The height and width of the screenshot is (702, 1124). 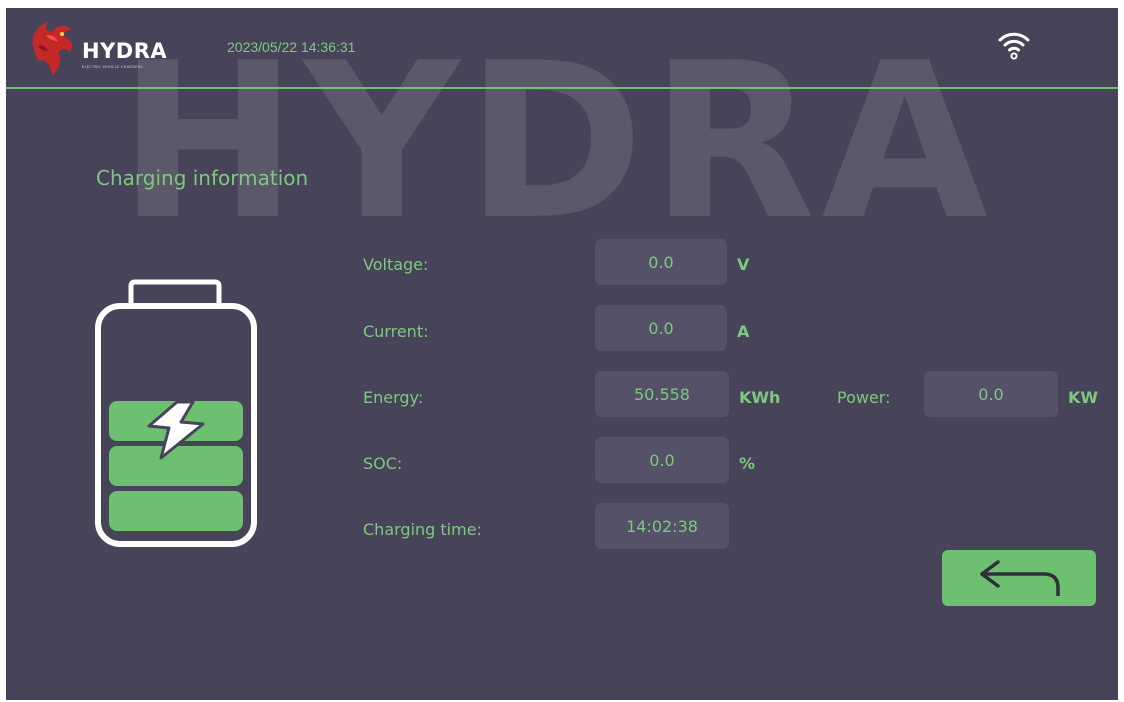 What do you see at coordinates (396, 331) in the screenshot?
I see `current-label: Current:` at bounding box center [396, 331].